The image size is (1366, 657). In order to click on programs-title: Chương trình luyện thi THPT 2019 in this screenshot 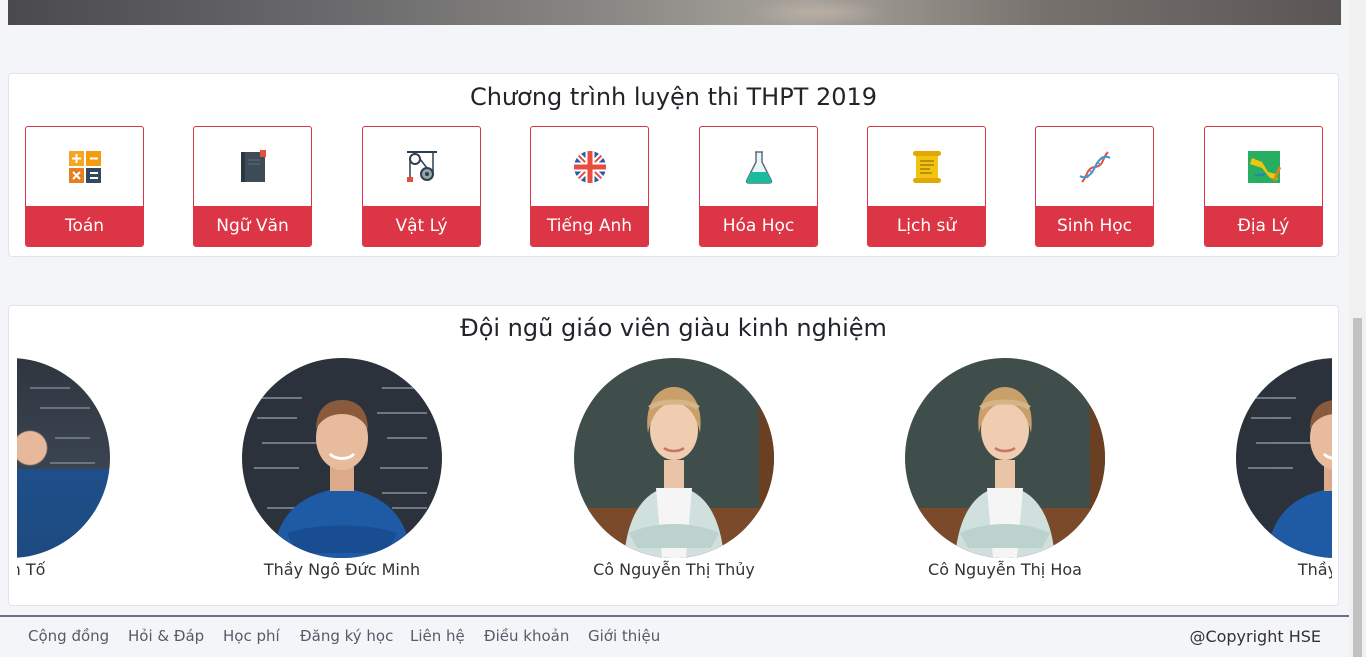, I will do `click(673, 97)`.